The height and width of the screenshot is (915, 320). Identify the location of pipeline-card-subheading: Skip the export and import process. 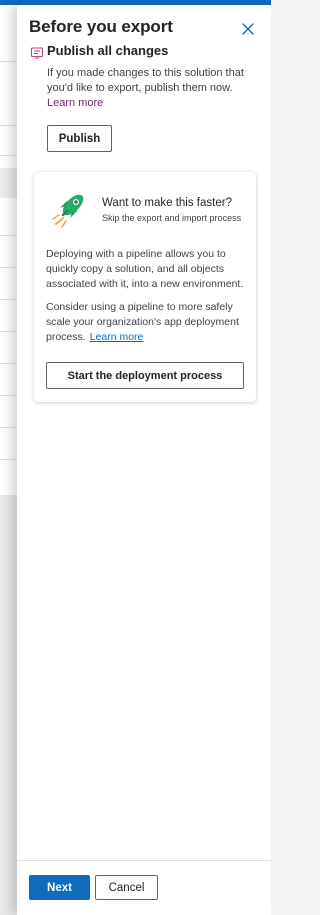
(172, 218).